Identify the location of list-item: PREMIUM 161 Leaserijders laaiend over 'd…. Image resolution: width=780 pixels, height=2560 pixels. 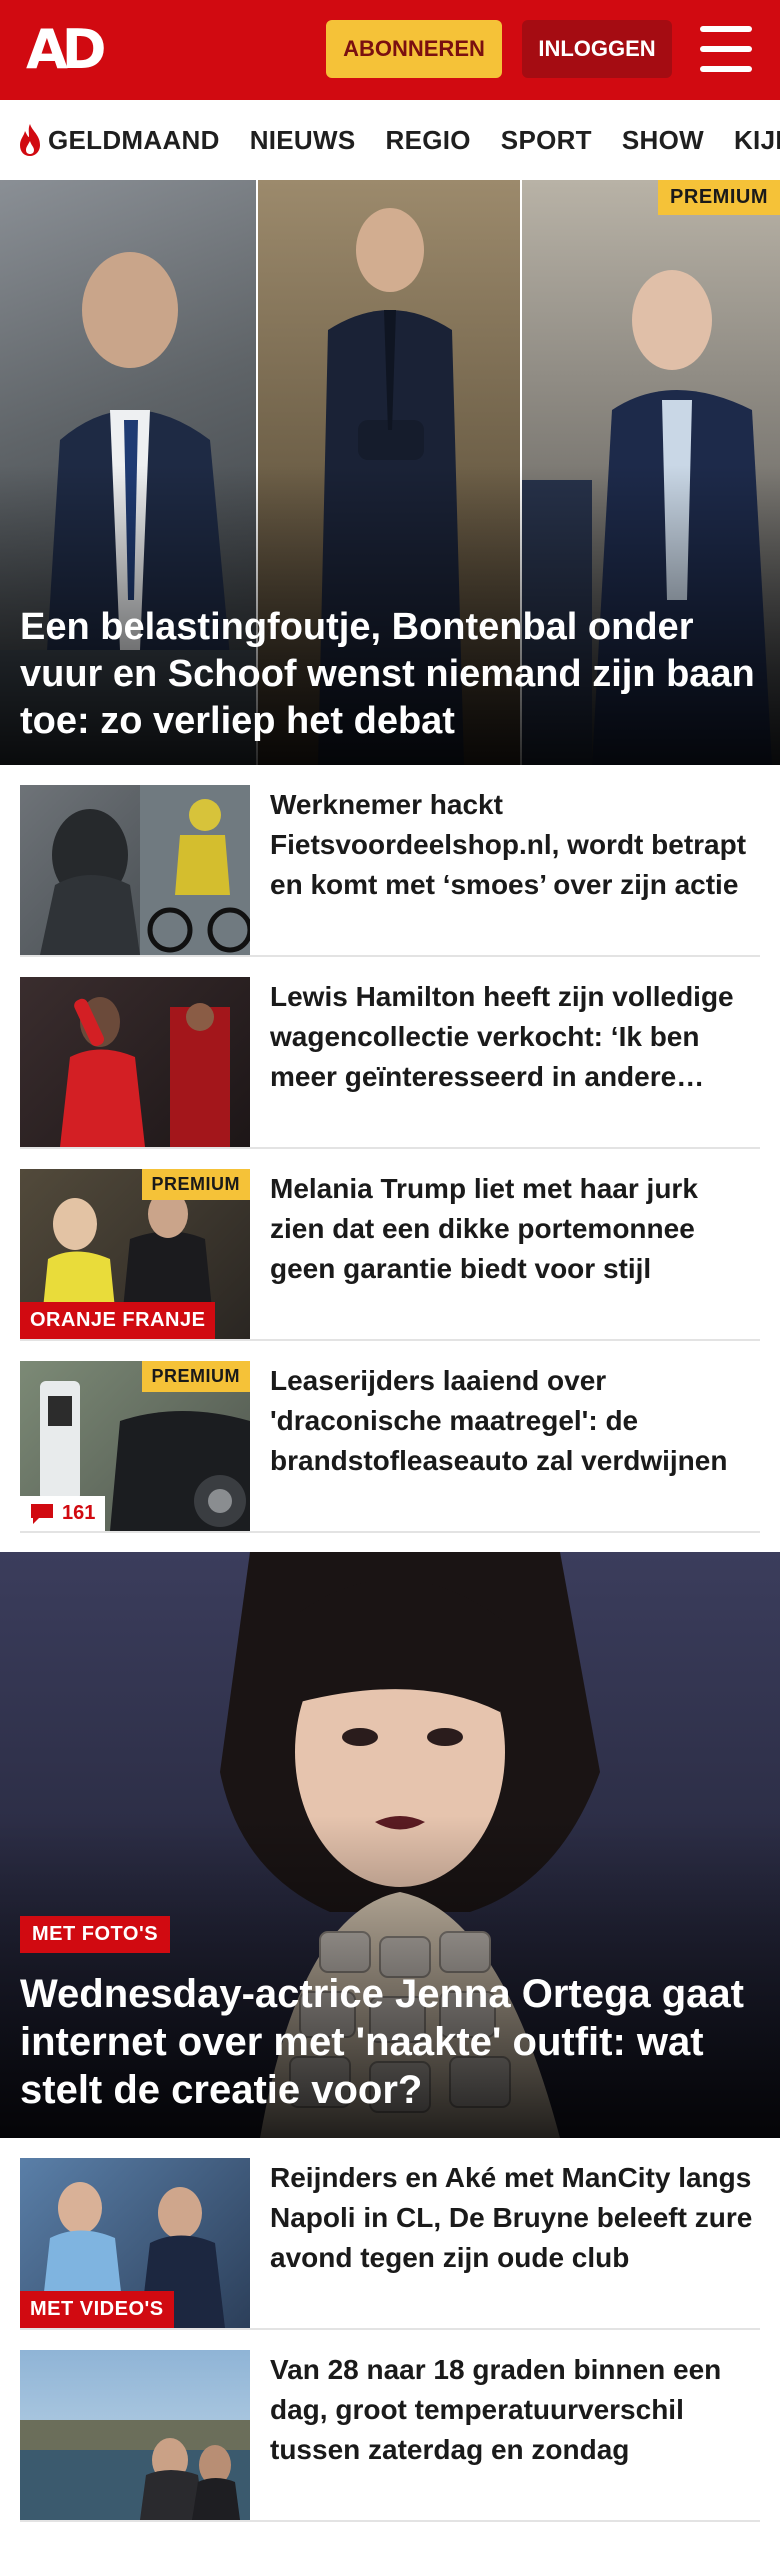
(390, 1437).